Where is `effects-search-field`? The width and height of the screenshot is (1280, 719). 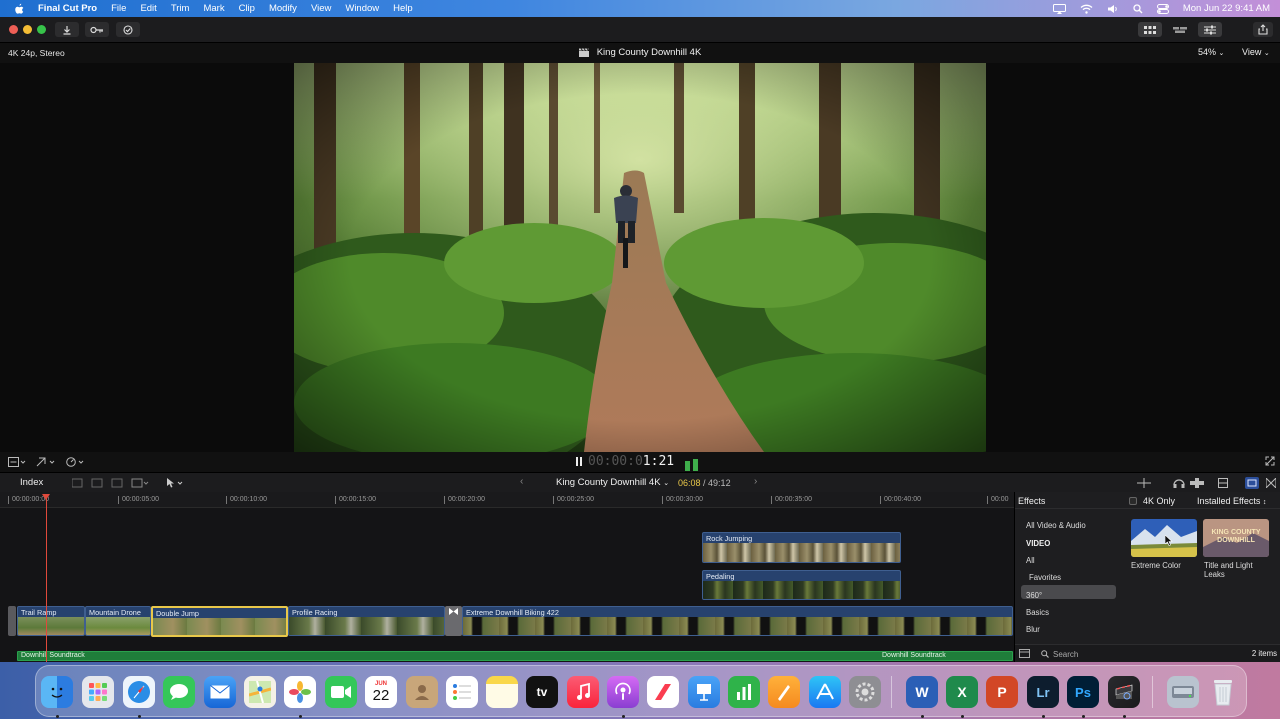 effects-search-field is located at coordinates (1139, 654).